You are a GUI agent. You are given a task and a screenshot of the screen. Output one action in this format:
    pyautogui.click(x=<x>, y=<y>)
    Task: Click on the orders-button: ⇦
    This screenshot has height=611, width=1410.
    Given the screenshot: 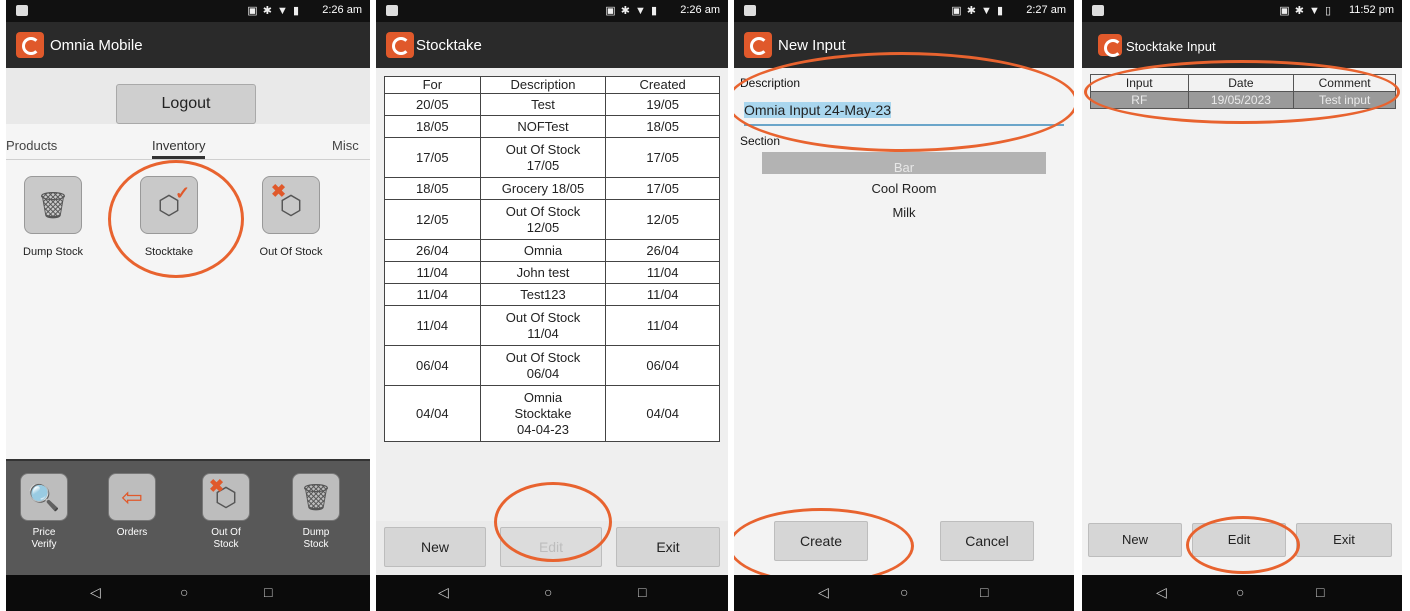 What is the action you would take?
    pyautogui.click(x=132, y=497)
    